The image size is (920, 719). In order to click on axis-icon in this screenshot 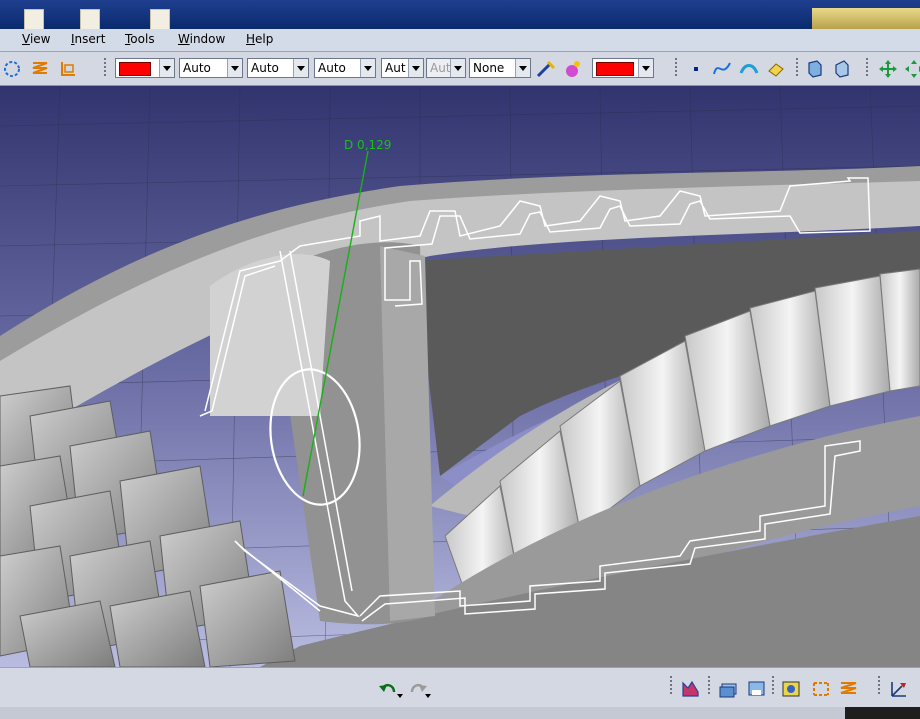, I will do `click(899, 689)`.